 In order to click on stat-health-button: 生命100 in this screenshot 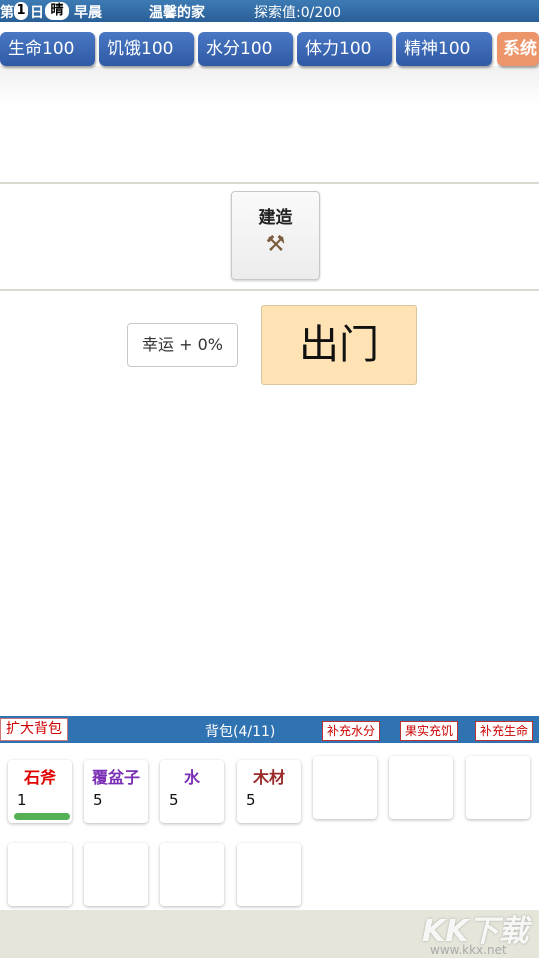, I will do `click(47, 49)`.